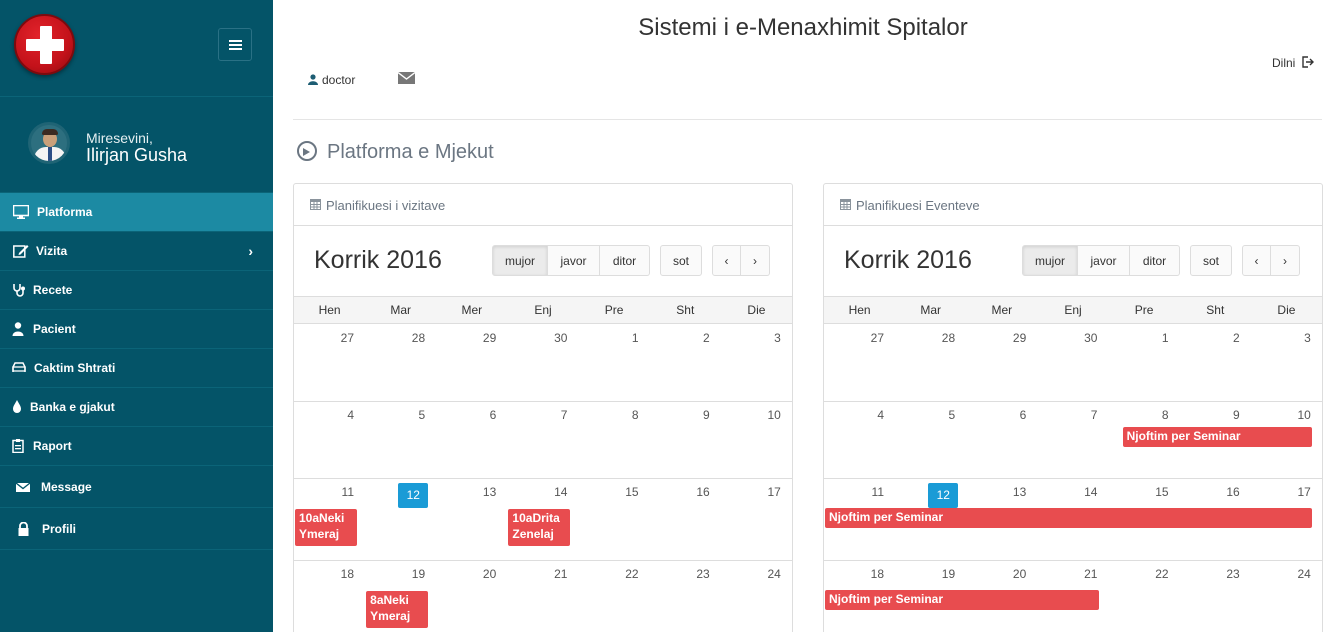  What do you see at coordinates (136, 329) in the screenshot?
I see `sidebar-item-pacient: Pacient` at bounding box center [136, 329].